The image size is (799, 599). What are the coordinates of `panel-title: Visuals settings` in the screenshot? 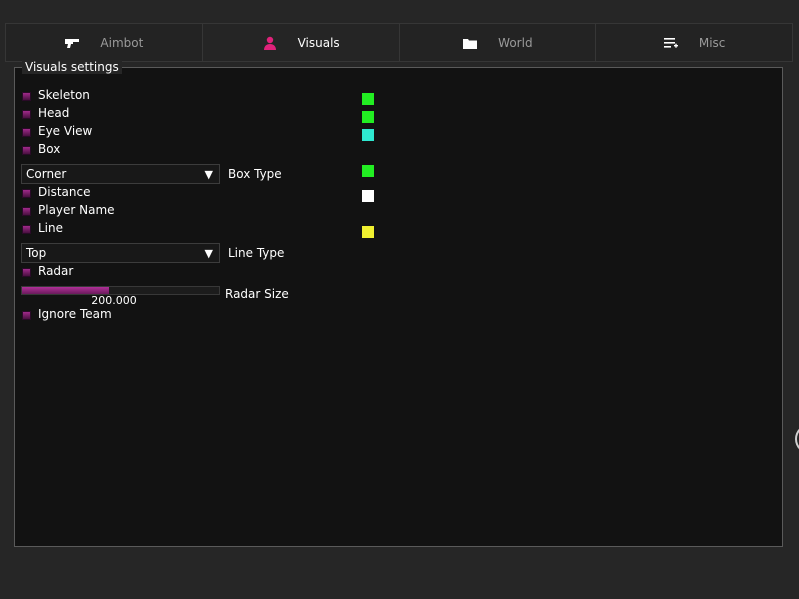 It's located at (72, 67).